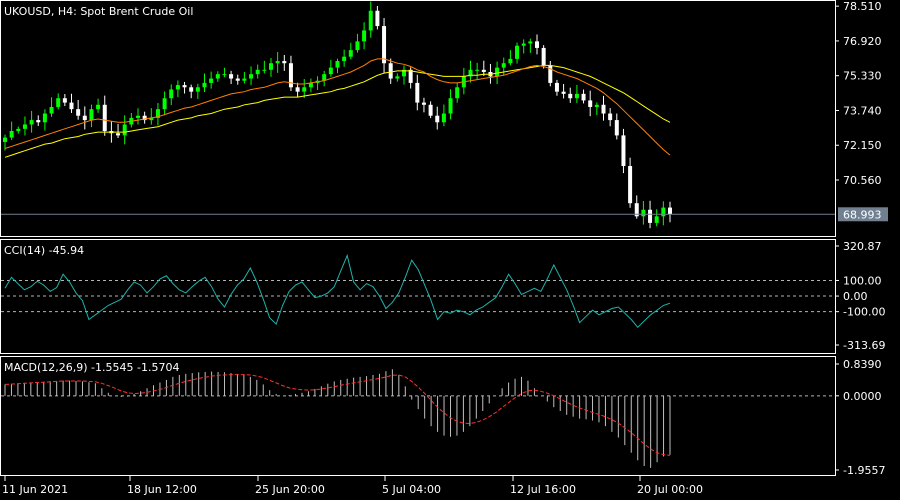  I want to click on current-price-label: 68.993, so click(862, 214).